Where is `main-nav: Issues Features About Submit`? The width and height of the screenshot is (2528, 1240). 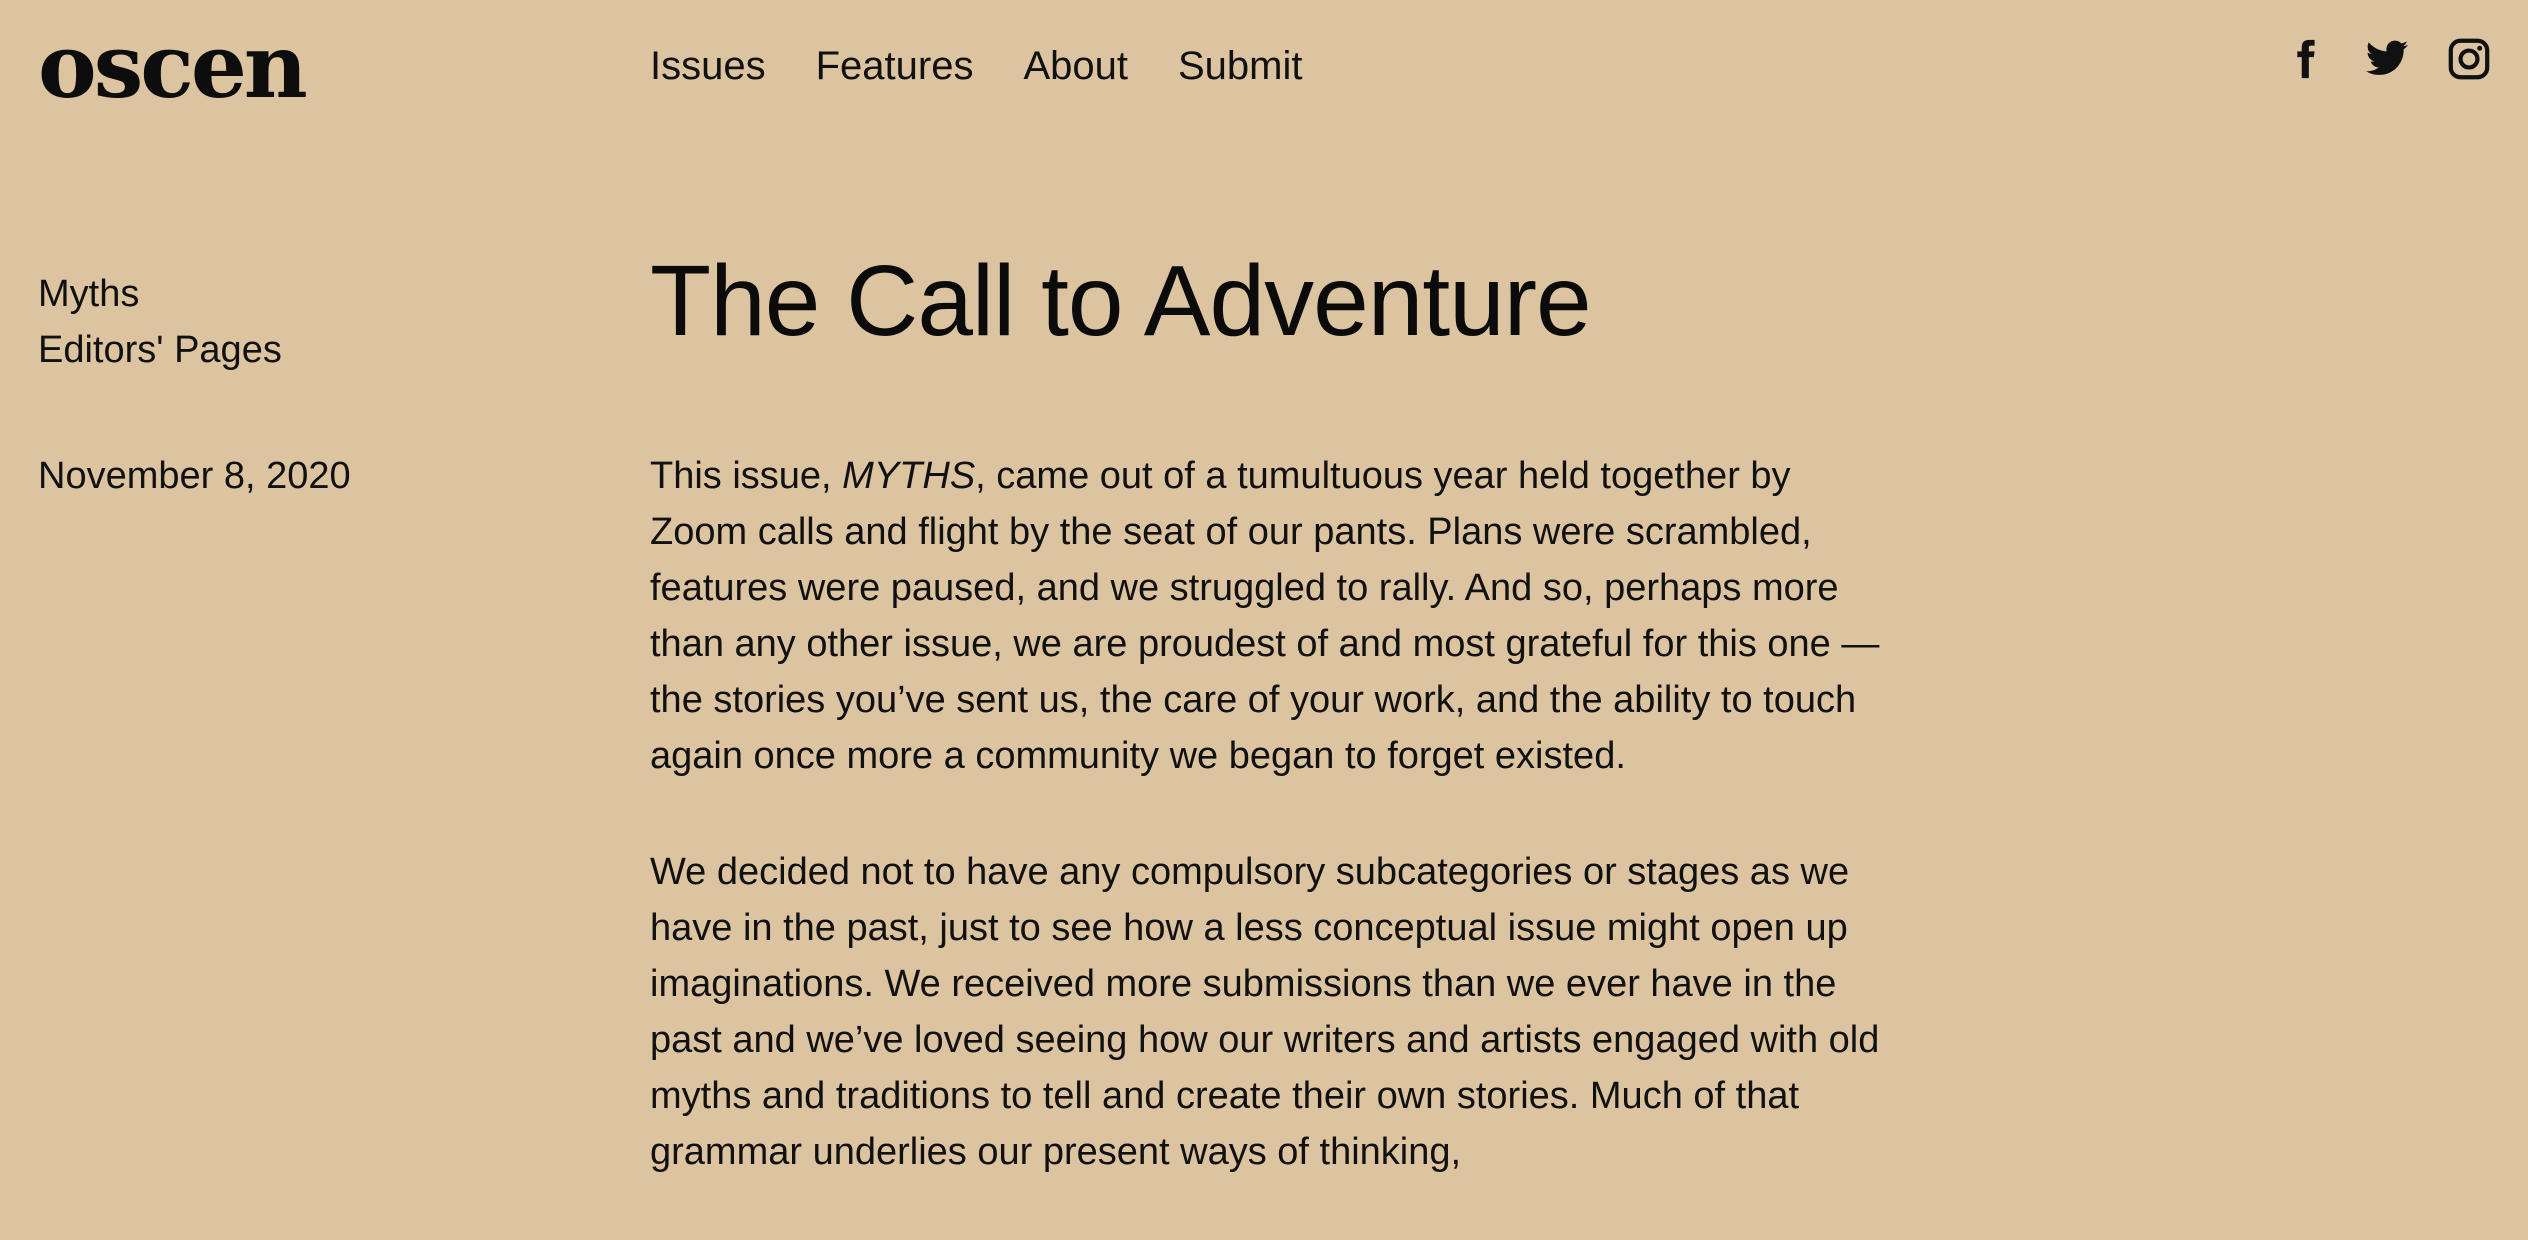
main-nav: Issues Features About Submit is located at coordinates (976, 66).